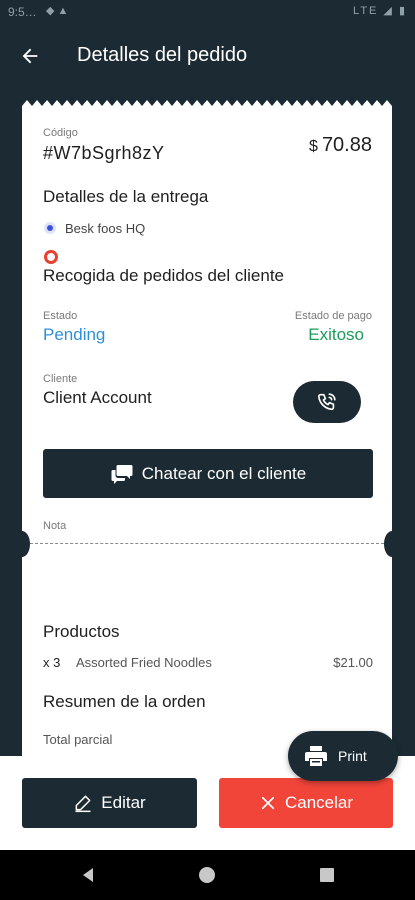 The width and height of the screenshot is (415, 900). What do you see at coordinates (327, 875) in the screenshot?
I see `nav-recent-apps-icon` at bounding box center [327, 875].